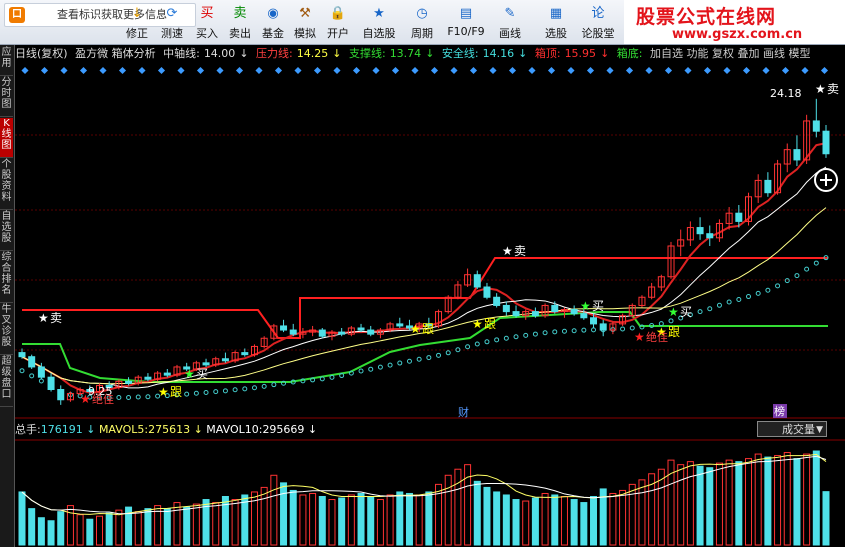 The width and height of the screenshot is (845, 547). Describe the element at coordinates (507, 251) in the screenshot. I see `sell-star-icon: ★` at that location.